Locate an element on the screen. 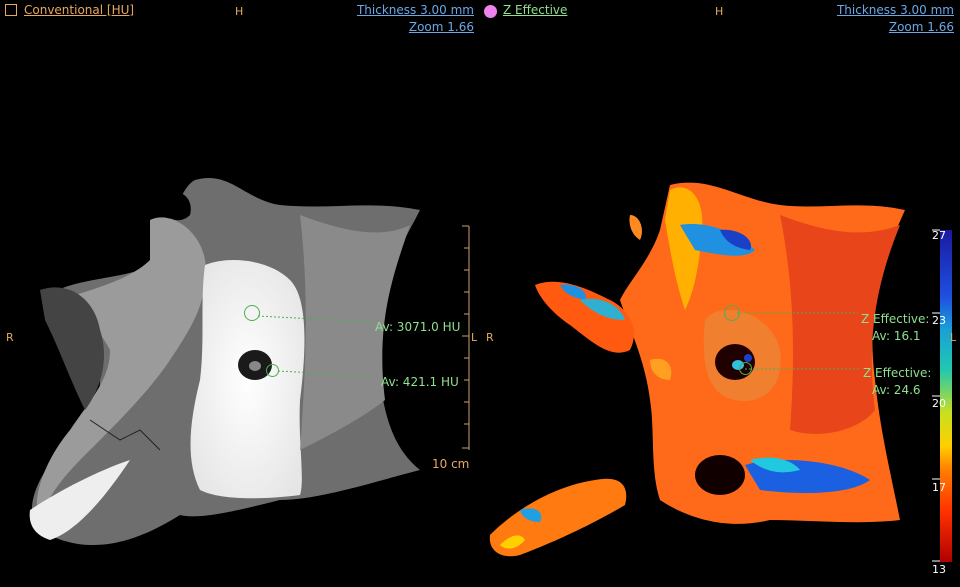 The image size is (960, 587). roi-1-value: Av: 16.1 is located at coordinates (896, 336).